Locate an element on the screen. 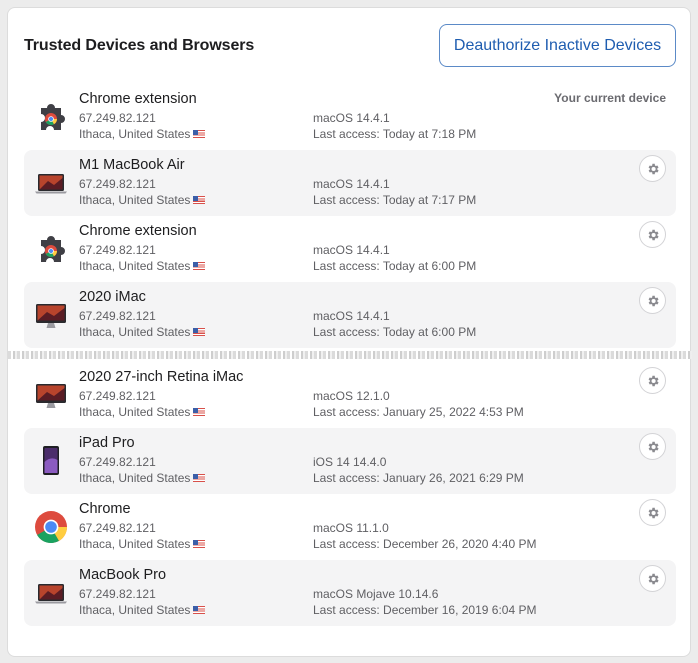  device-last-access: Last access: December 16, 2019 6:04 PM is located at coordinates (425, 610).